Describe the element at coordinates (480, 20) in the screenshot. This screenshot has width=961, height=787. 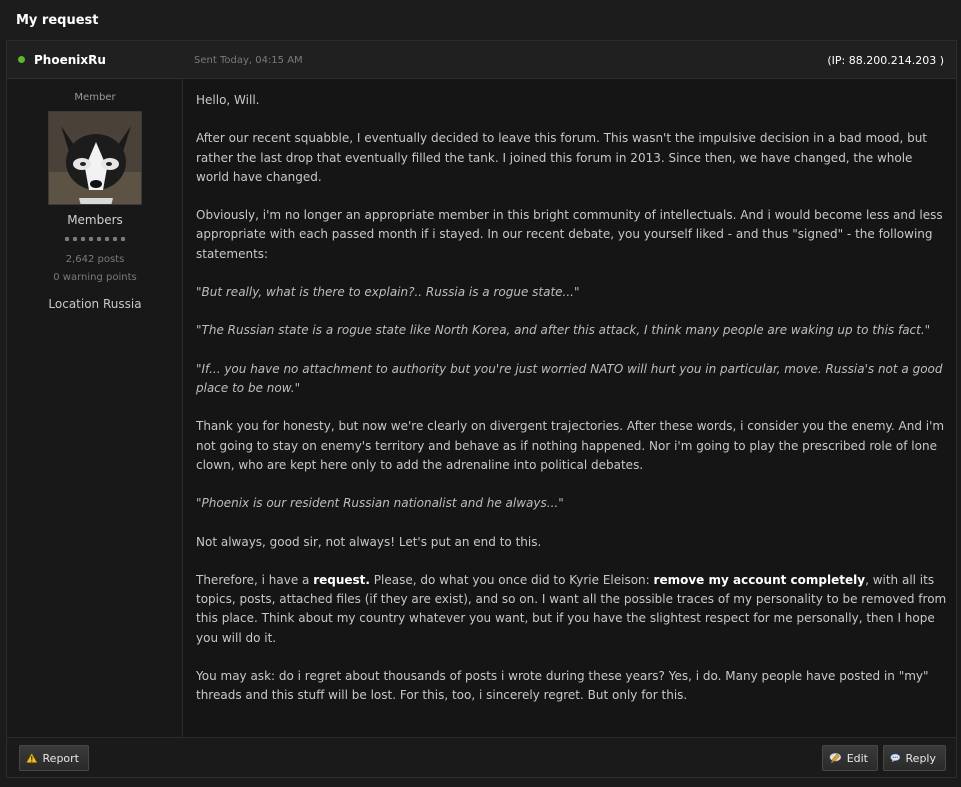
I see `page-title: My request` at that location.